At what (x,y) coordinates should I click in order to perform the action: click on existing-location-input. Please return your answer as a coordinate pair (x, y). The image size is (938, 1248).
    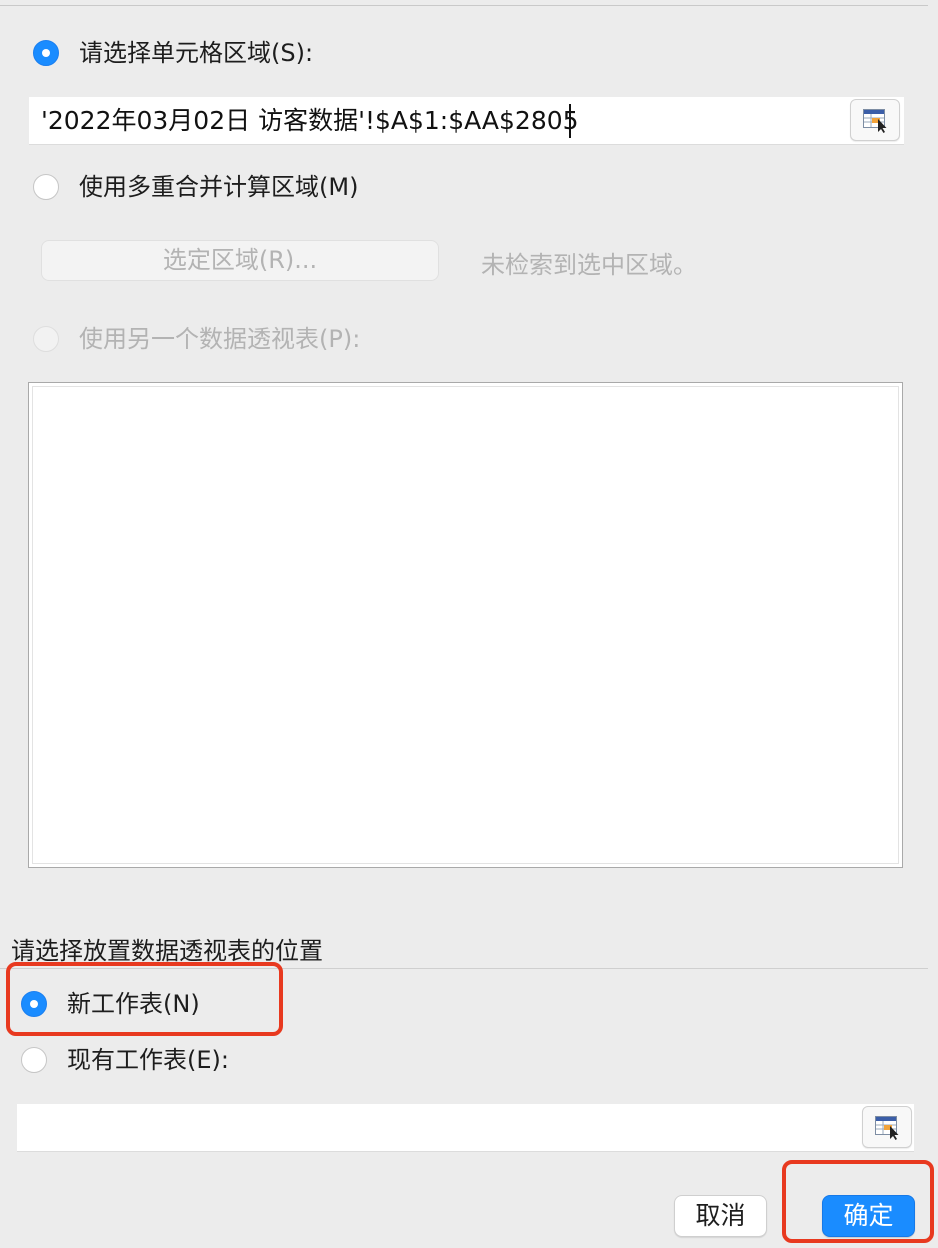
    Looking at the image, I should click on (465, 1128).